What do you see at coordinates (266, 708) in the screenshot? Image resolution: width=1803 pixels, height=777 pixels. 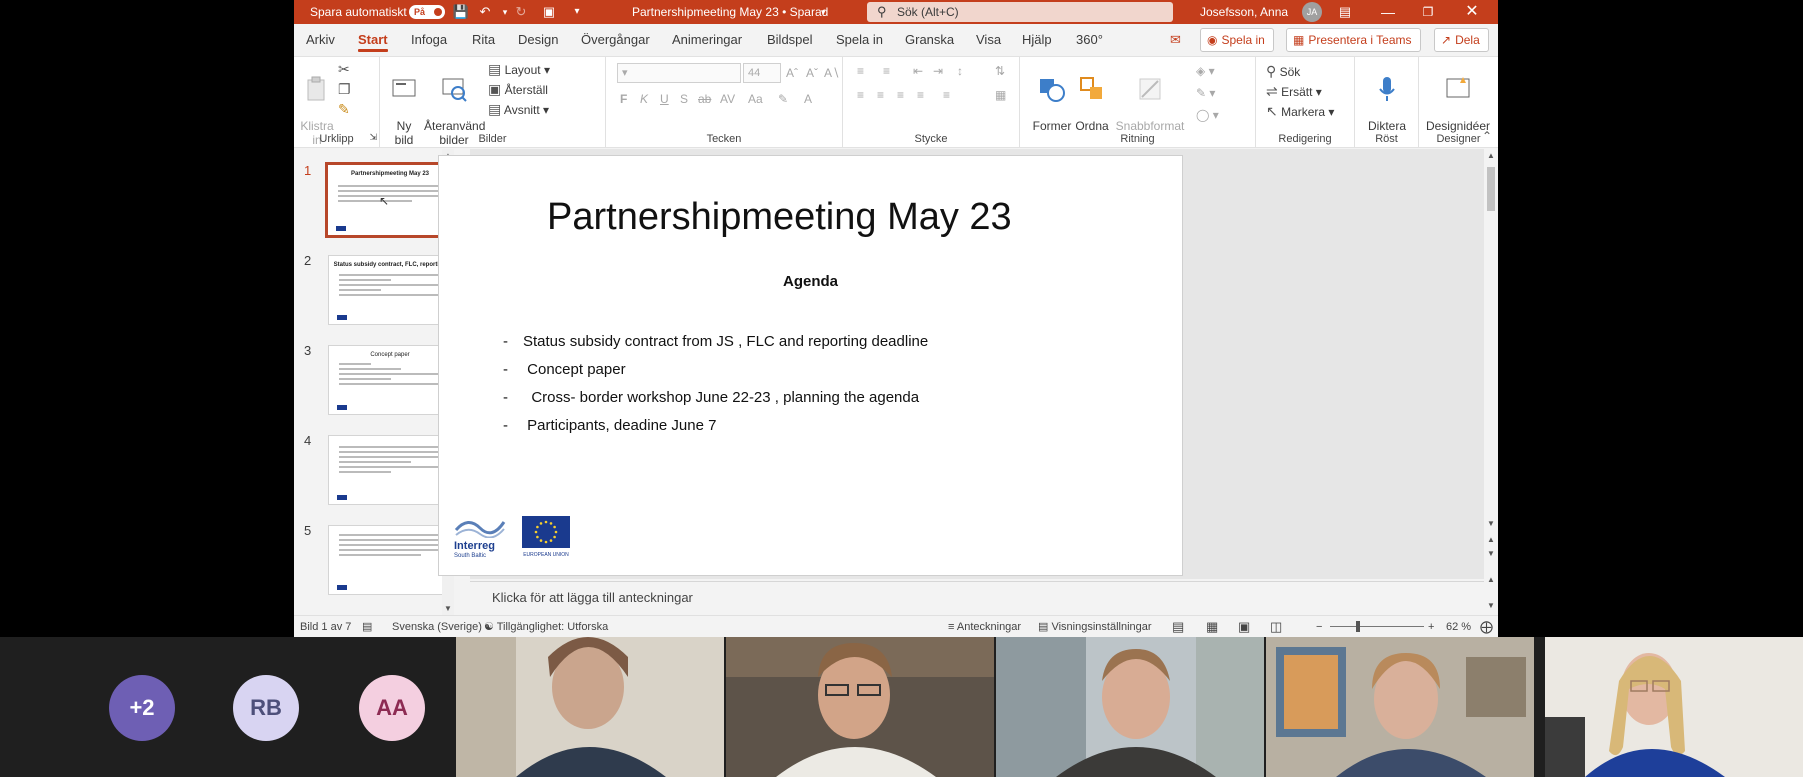 I see `participant-avatar-rb: RB` at bounding box center [266, 708].